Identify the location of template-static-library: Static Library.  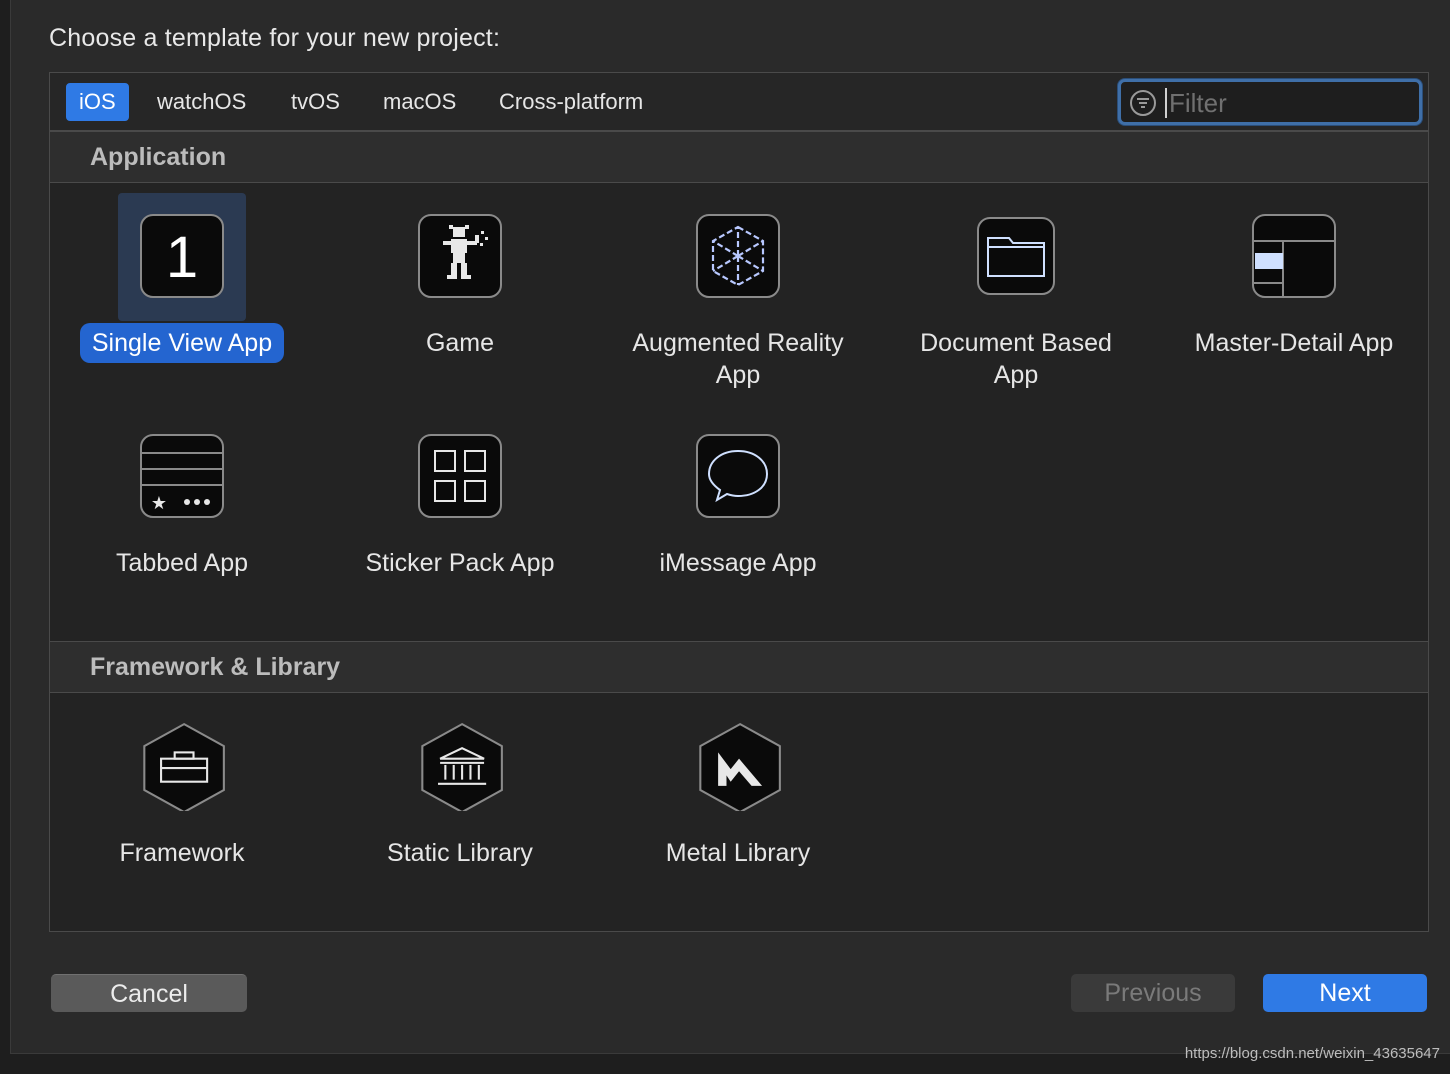
(460, 808).